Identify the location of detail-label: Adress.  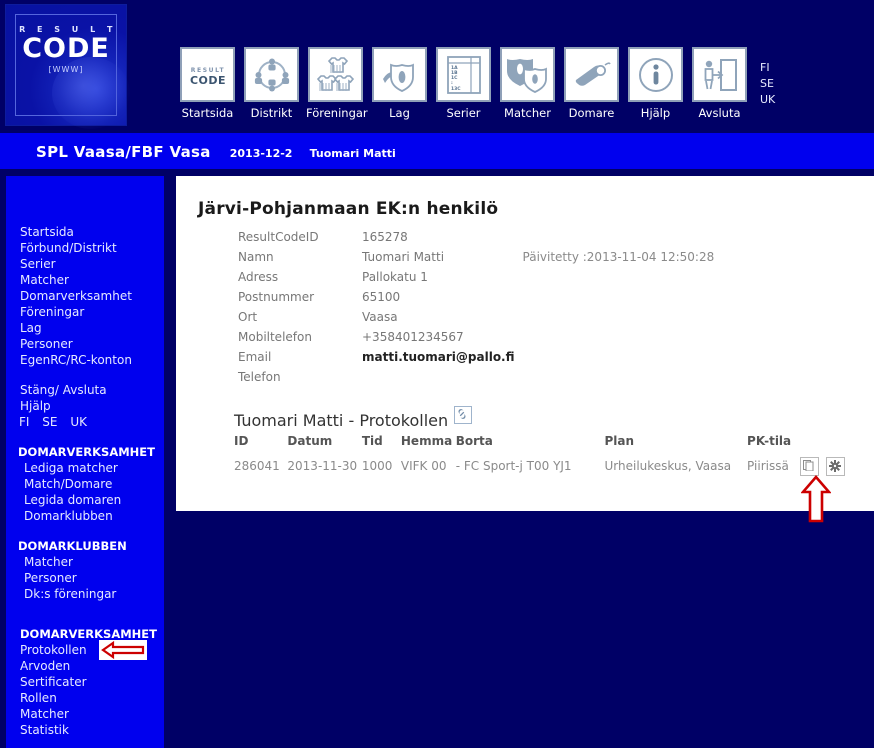
(258, 277).